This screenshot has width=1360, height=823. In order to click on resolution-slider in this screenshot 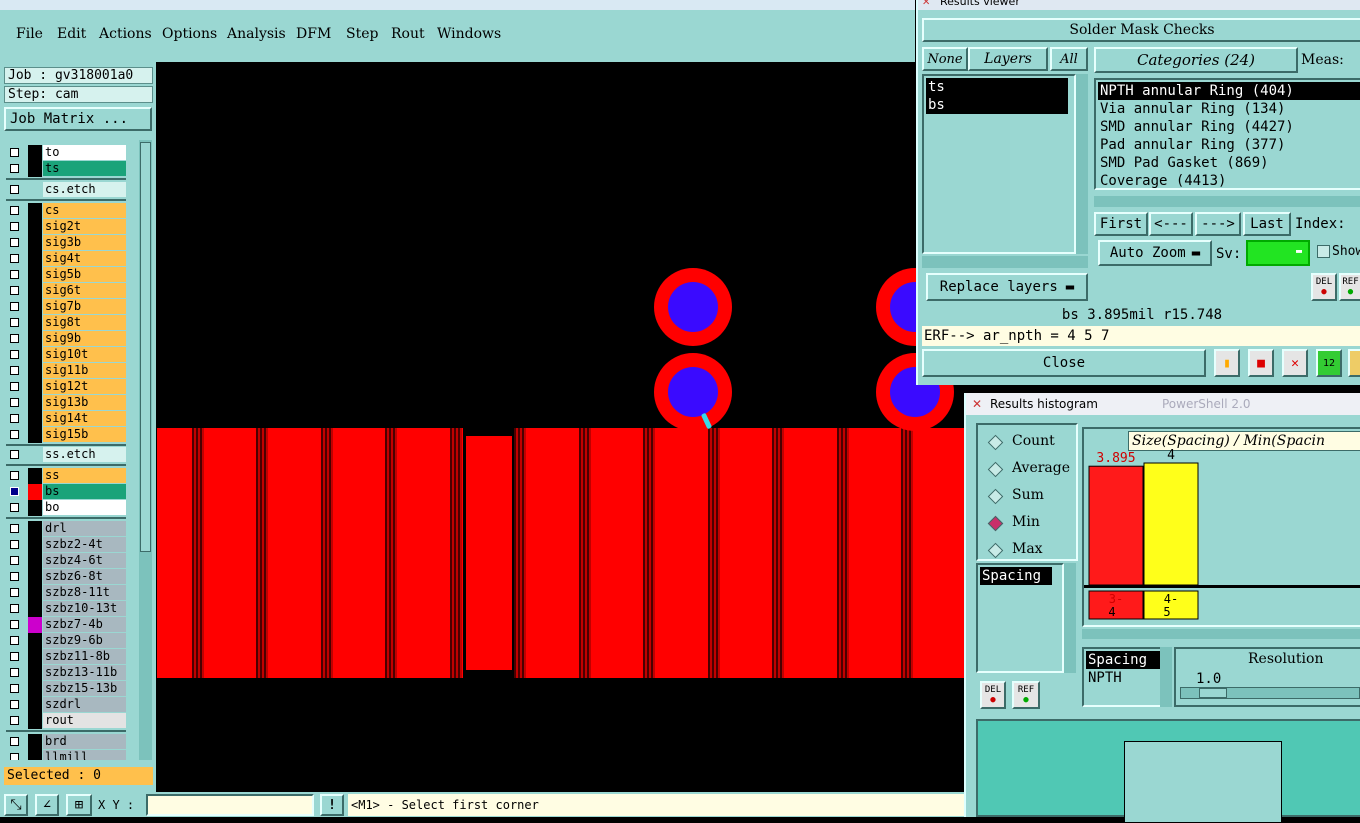, I will do `click(1270, 693)`.